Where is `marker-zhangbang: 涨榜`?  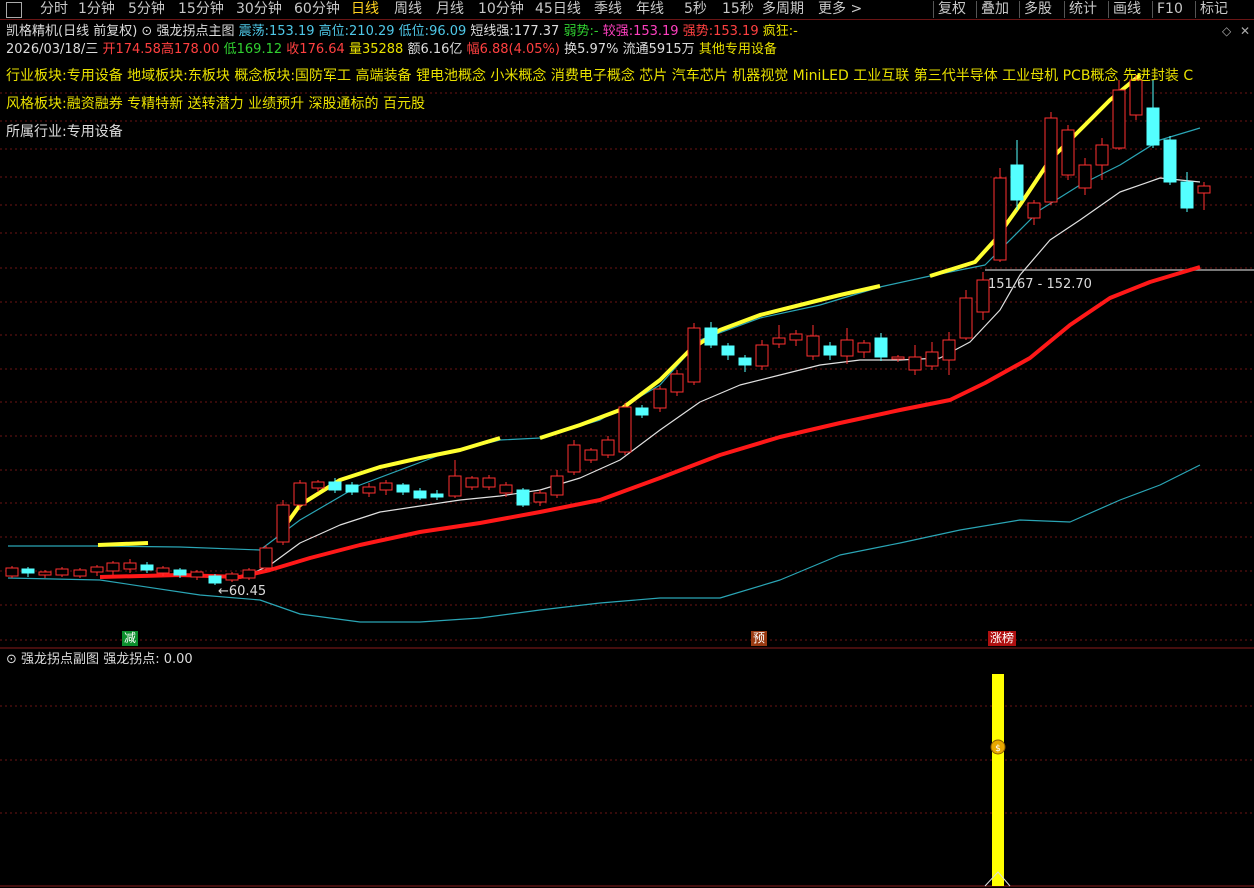 marker-zhangbang: 涨榜 is located at coordinates (1002, 638).